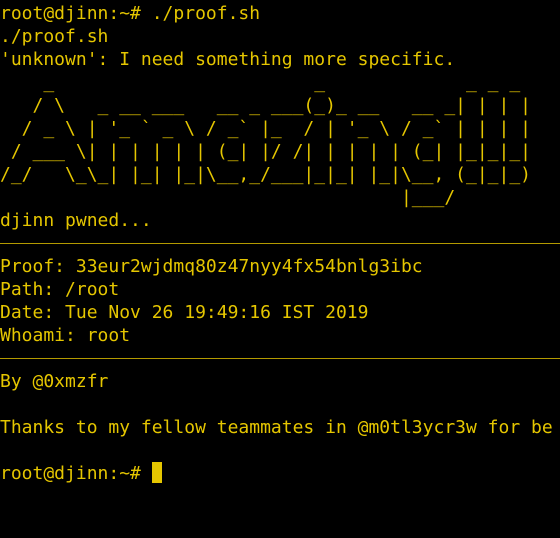 The width and height of the screenshot is (560, 538). What do you see at coordinates (65, 335) in the screenshot?
I see `whoami-line: Whoami: root` at bounding box center [65, 335].